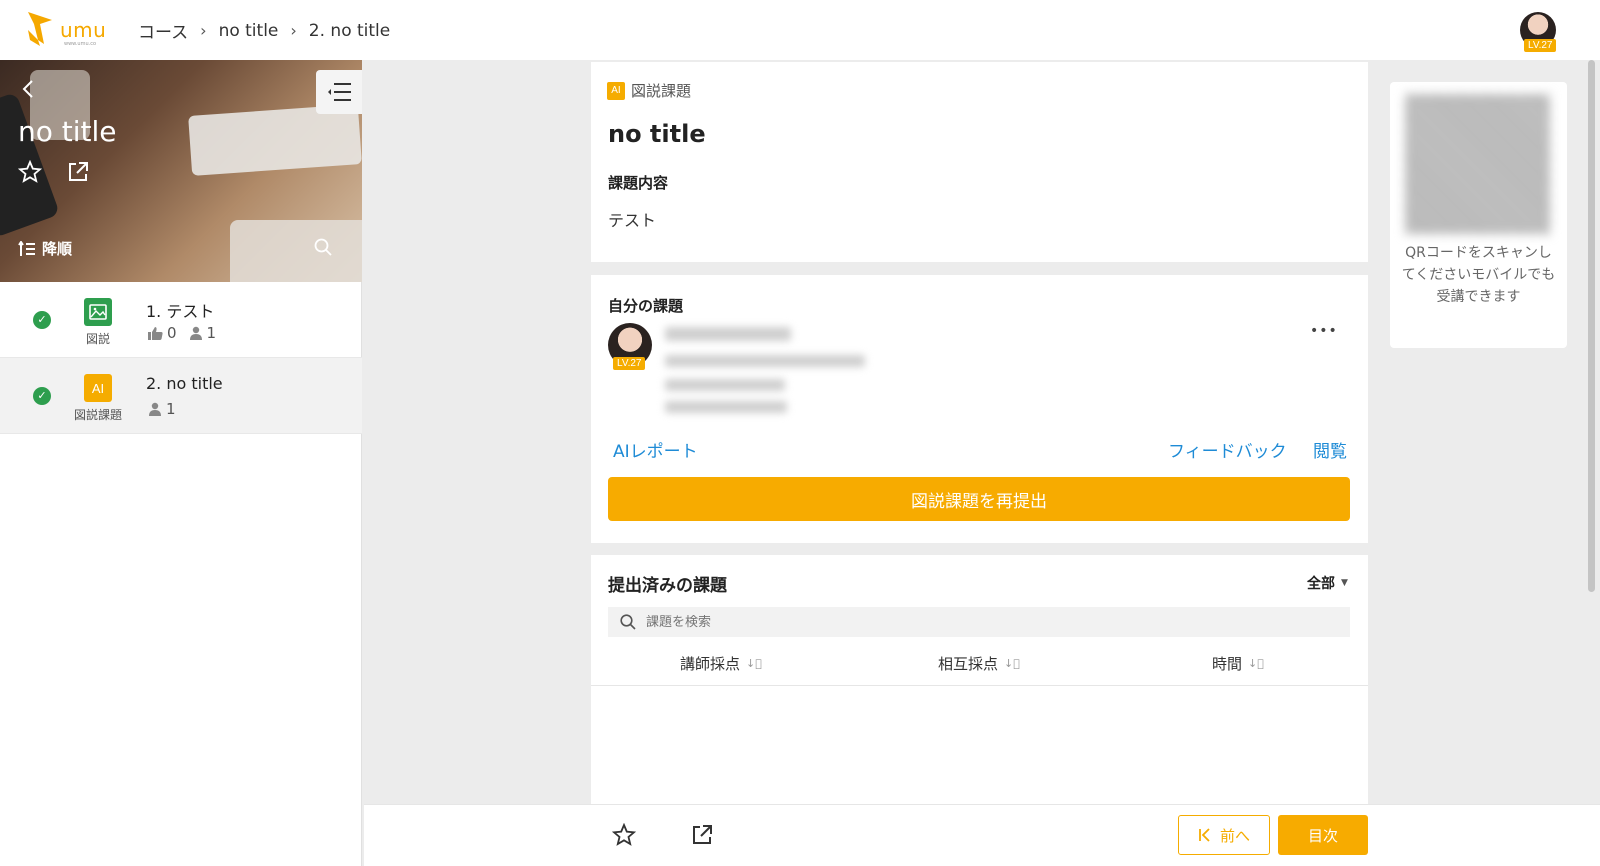 The image size is (1600, 866). I want to click on back-icon, so click(29, 89).